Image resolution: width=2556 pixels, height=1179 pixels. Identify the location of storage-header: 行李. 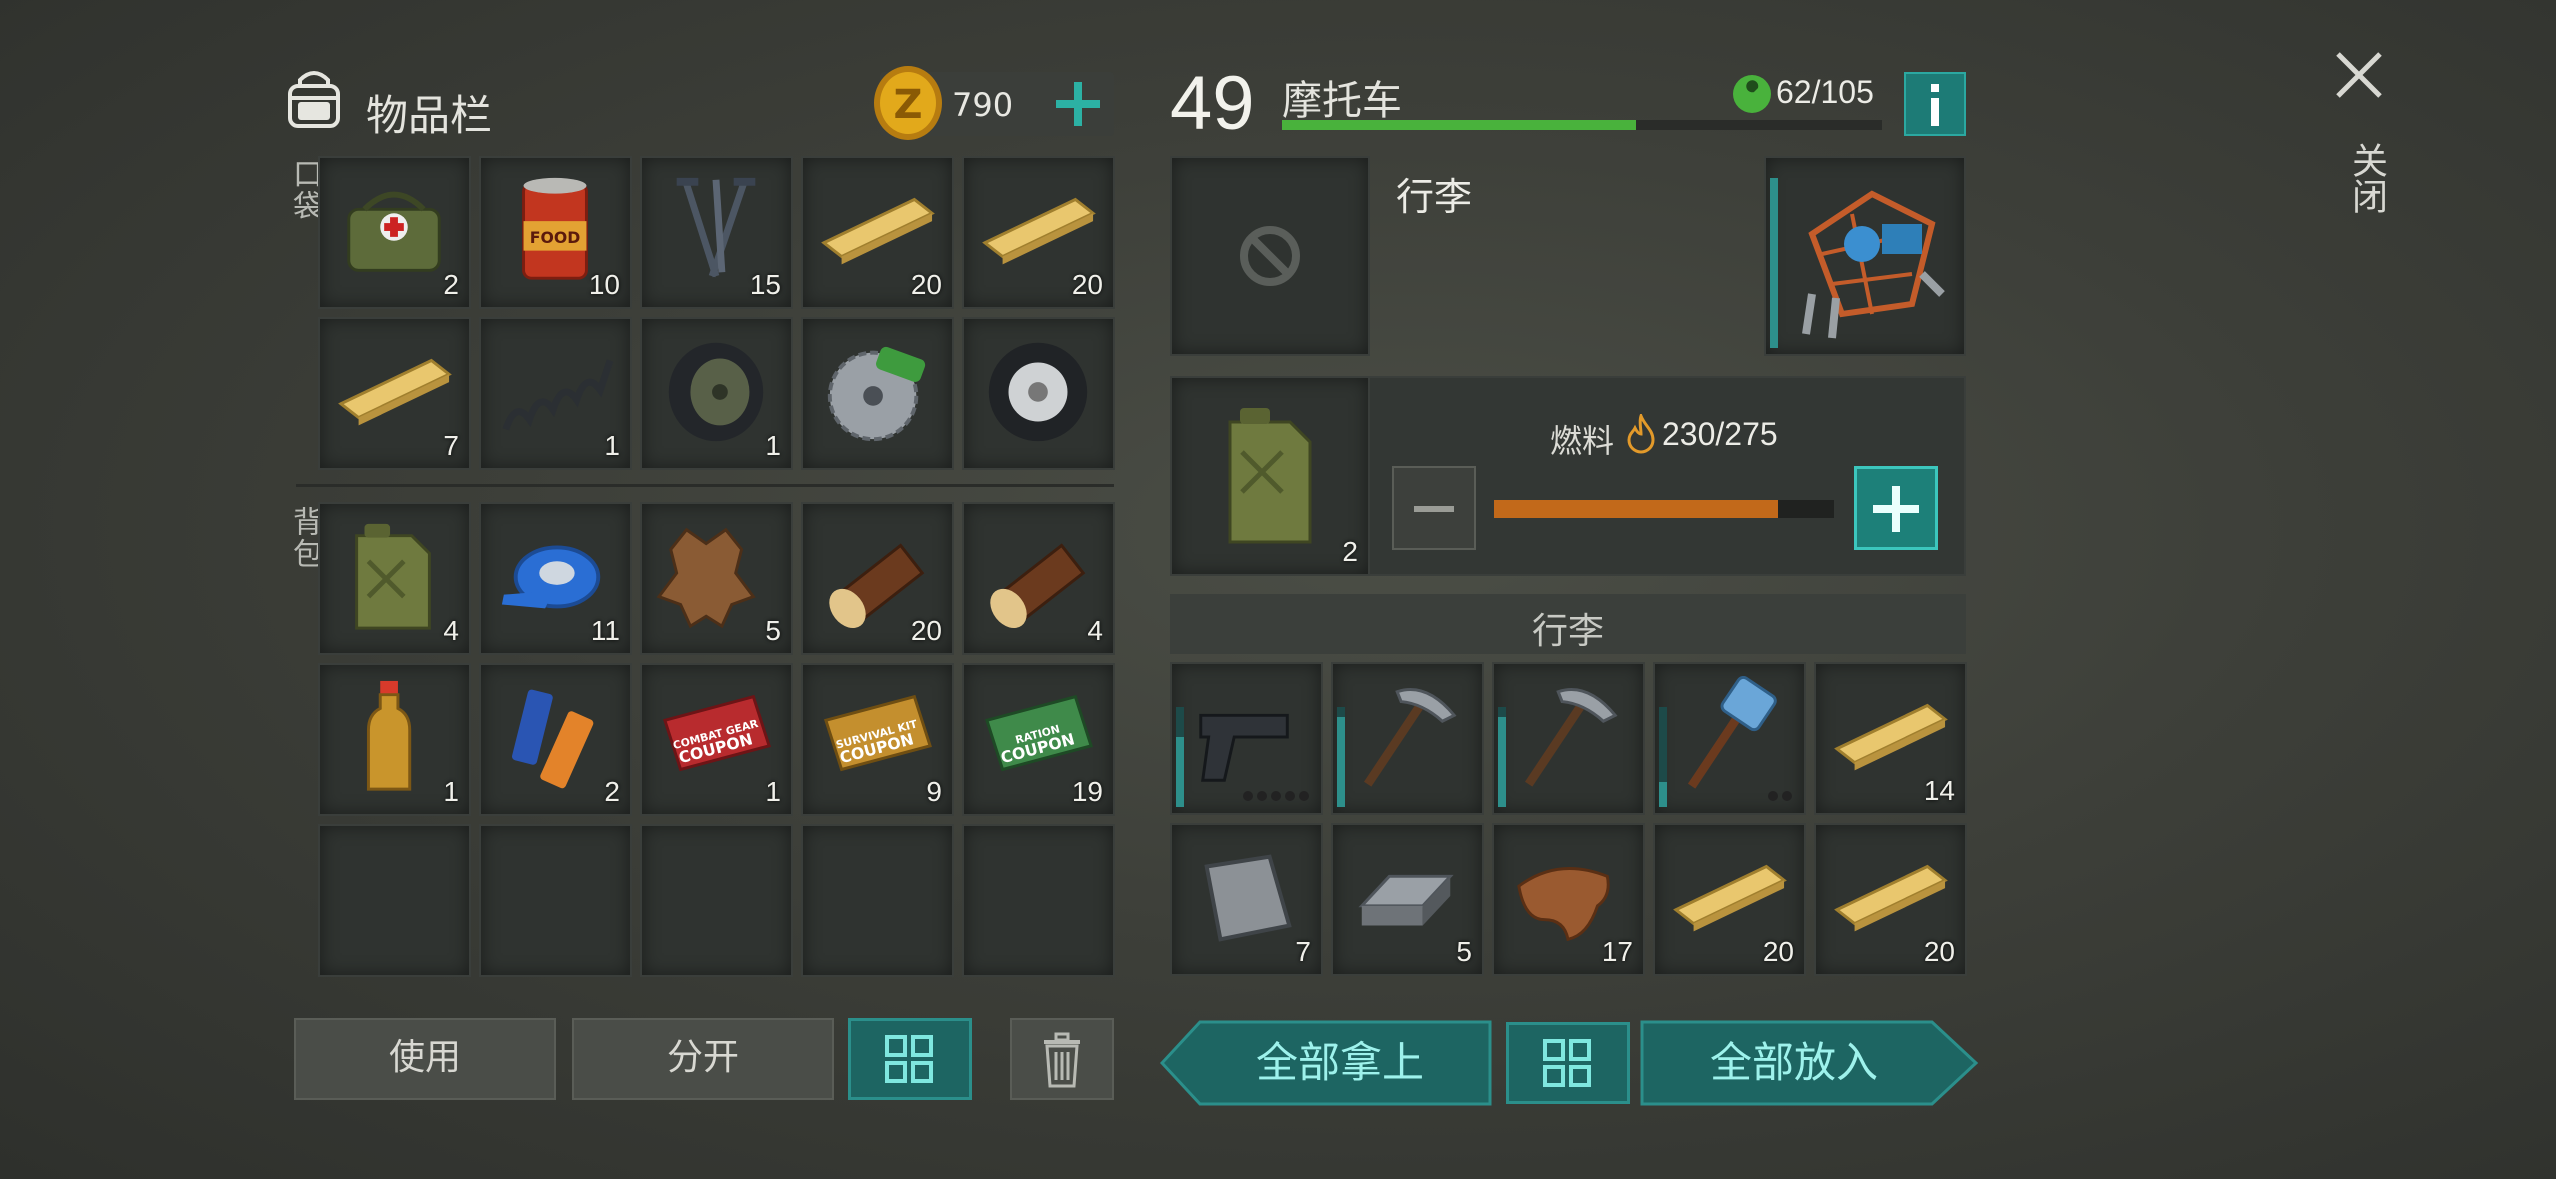
(1567, 631).